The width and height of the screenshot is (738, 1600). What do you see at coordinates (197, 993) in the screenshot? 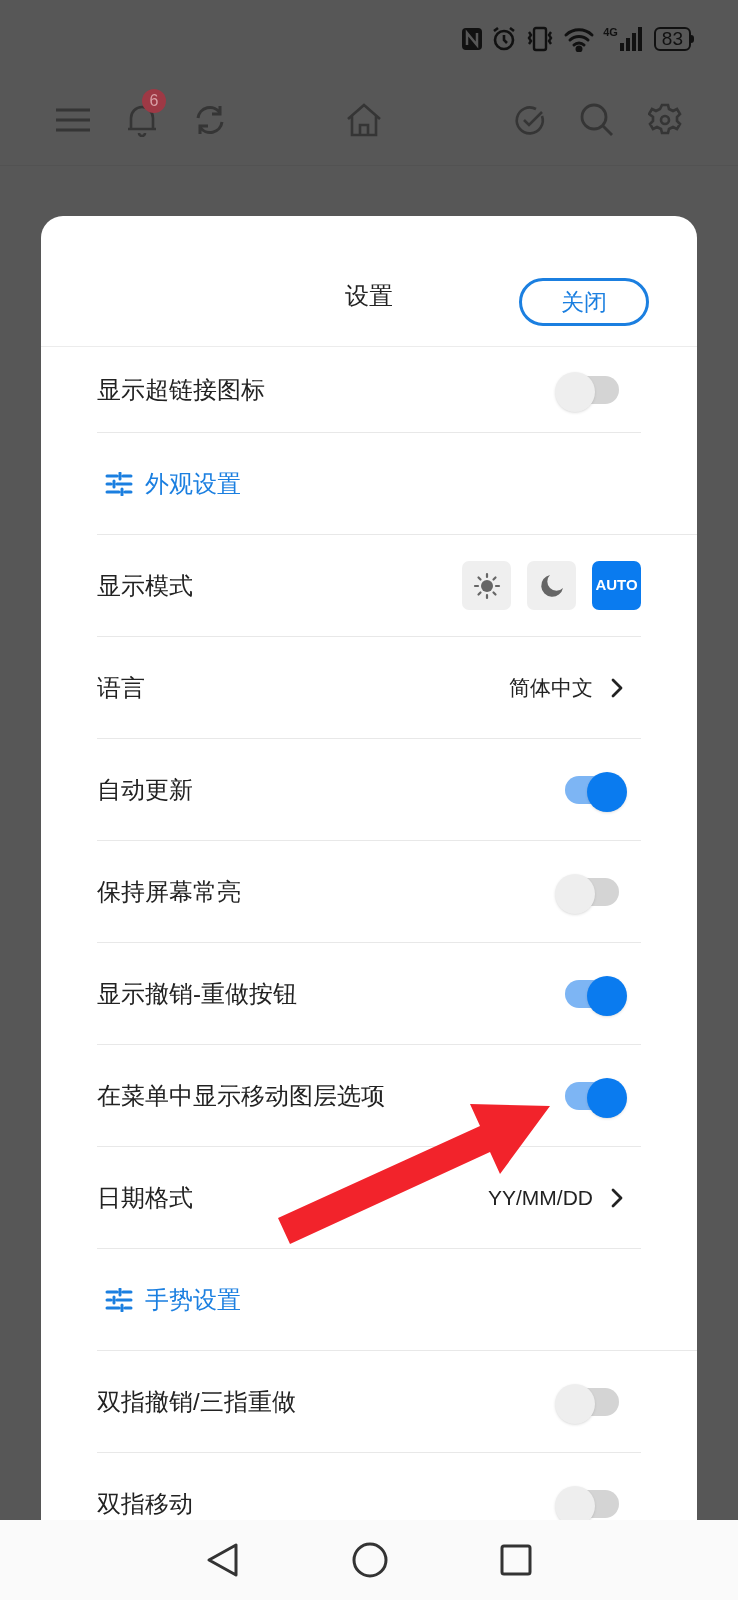
I see `setting-label: 显示撤销-重做按钮` at bounding box center [197, 993].